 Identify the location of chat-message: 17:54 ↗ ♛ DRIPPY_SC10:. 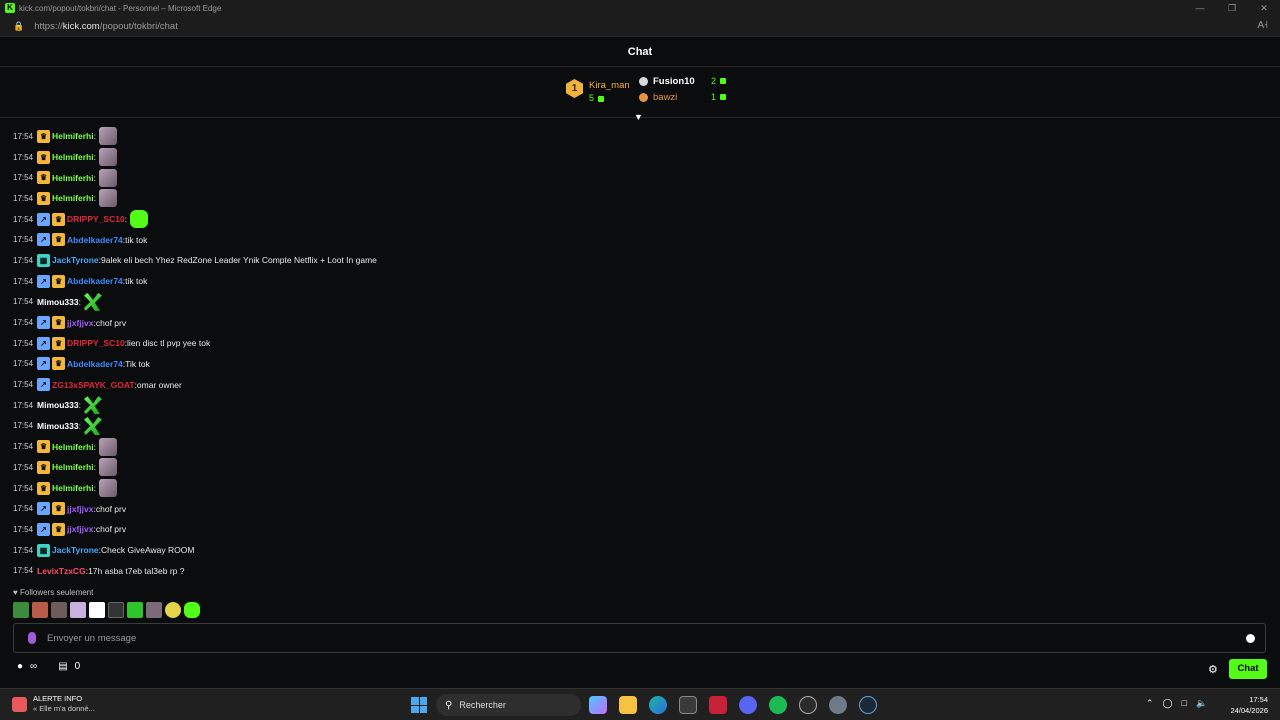
(638, 219).